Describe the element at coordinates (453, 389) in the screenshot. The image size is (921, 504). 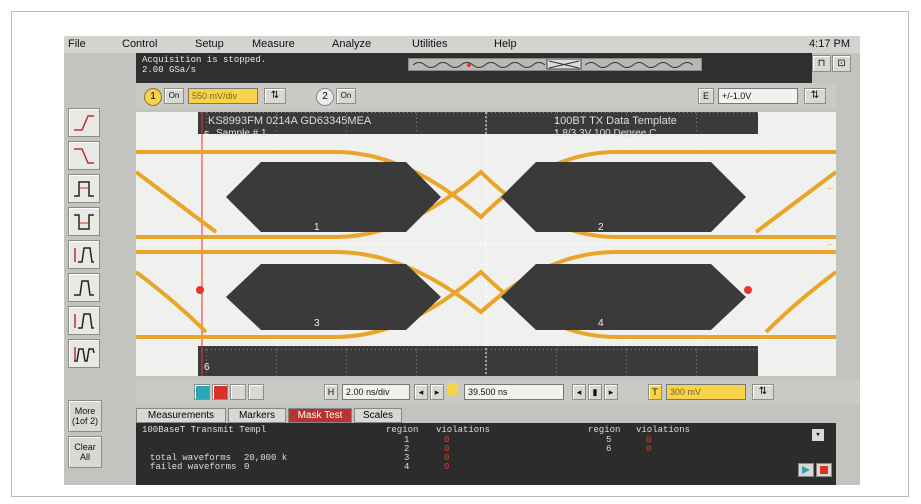
I see `trigger-position-marker` at that location.